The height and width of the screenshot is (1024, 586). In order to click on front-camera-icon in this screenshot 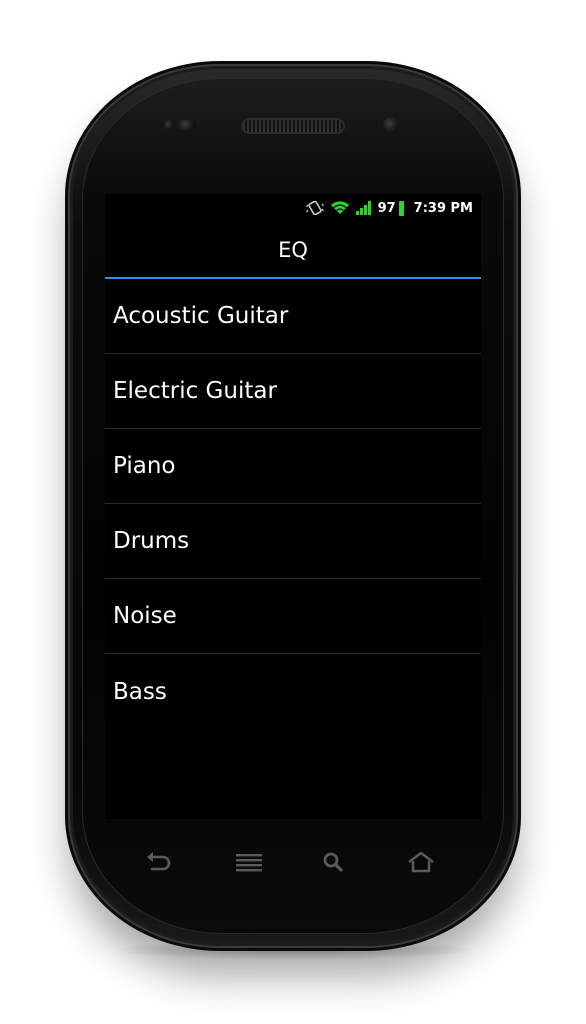, I will do `click(391, 125)`.